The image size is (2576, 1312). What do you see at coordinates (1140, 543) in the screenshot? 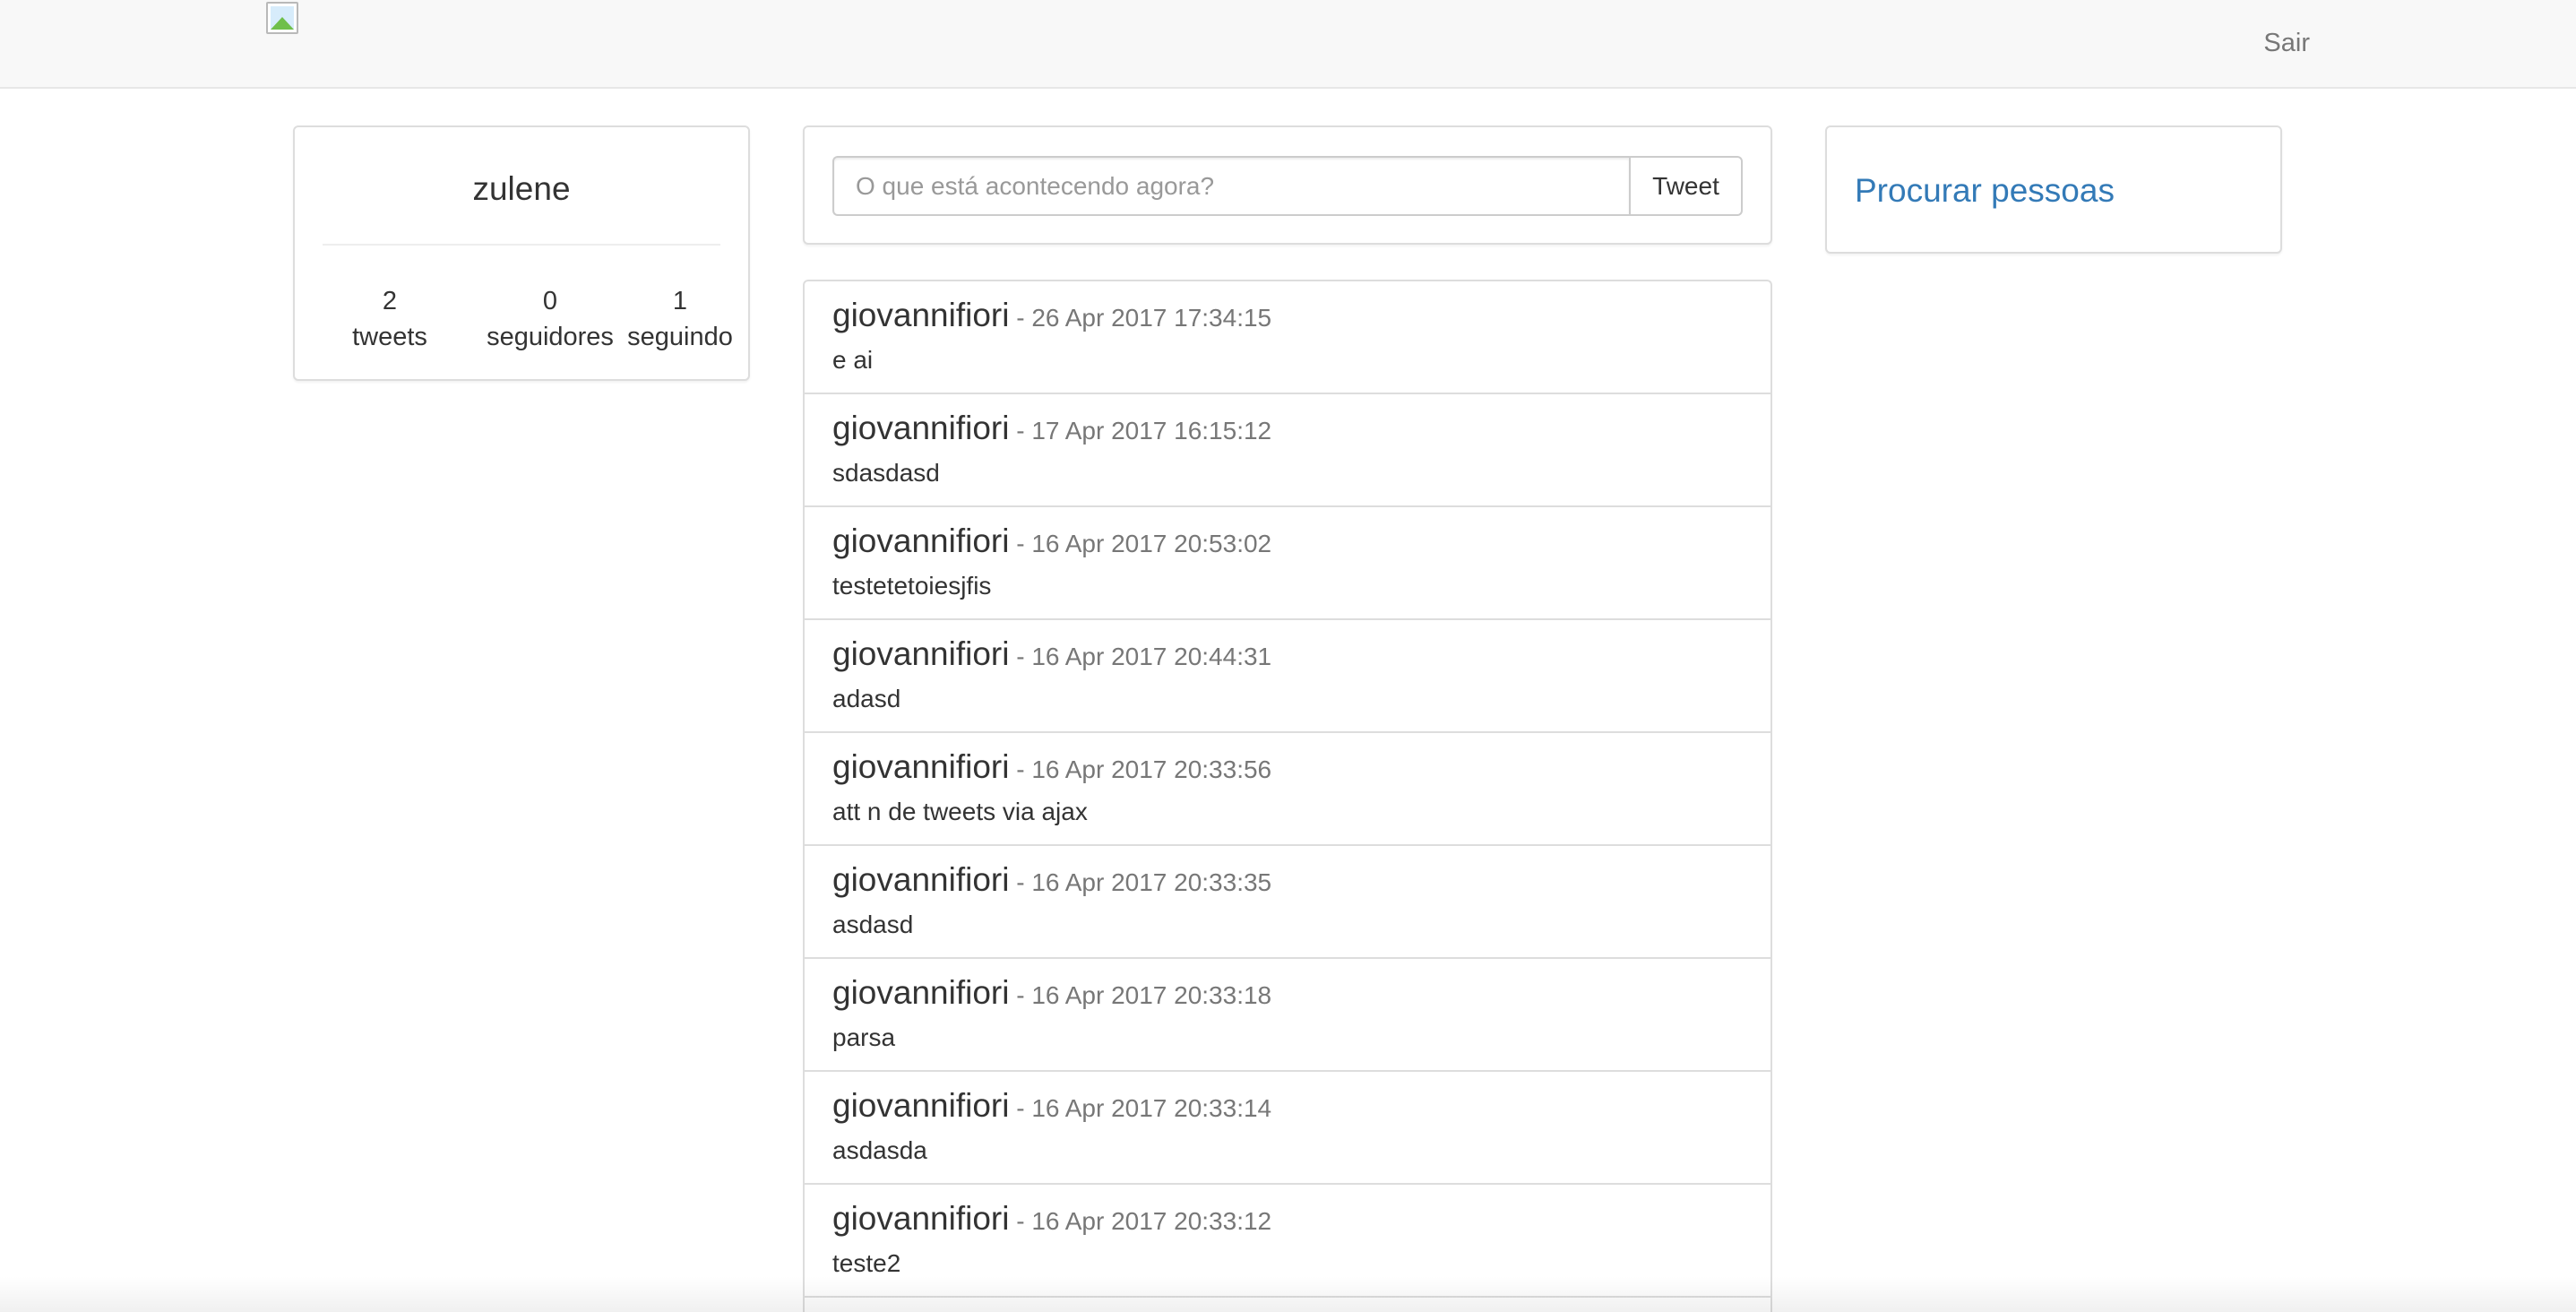
I see `tweet-date: - 16 Apr 2017 20:53:02` at bounding box center [1140, 543].